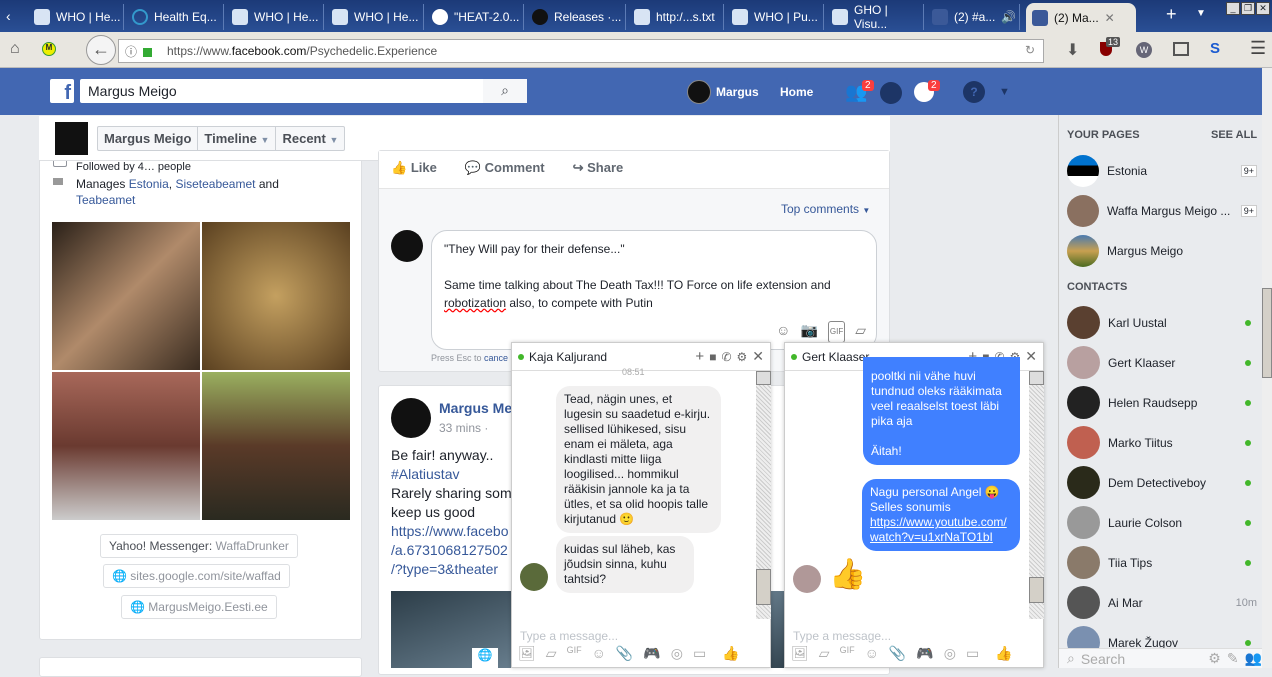 The image size is (1272, 677). Describe the element at coordinates (196, 576) in the screenshot. I see `website-link: 🌐 sites.google.com/site/waffad` at that location.